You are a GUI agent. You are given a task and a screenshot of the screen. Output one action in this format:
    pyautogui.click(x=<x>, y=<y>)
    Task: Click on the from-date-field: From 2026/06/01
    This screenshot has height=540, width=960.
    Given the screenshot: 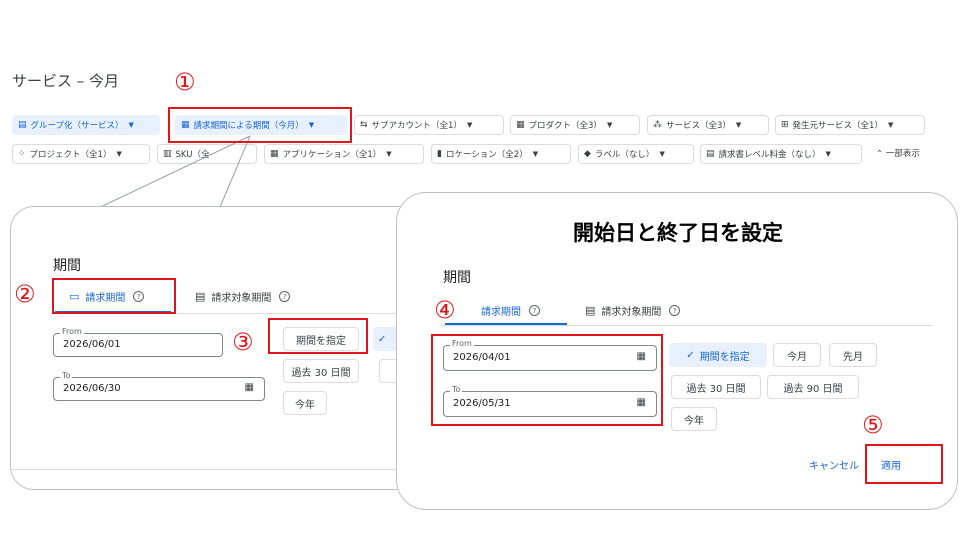 What is the action you would take?
    pyautogui.click(x=138, y=342)
    